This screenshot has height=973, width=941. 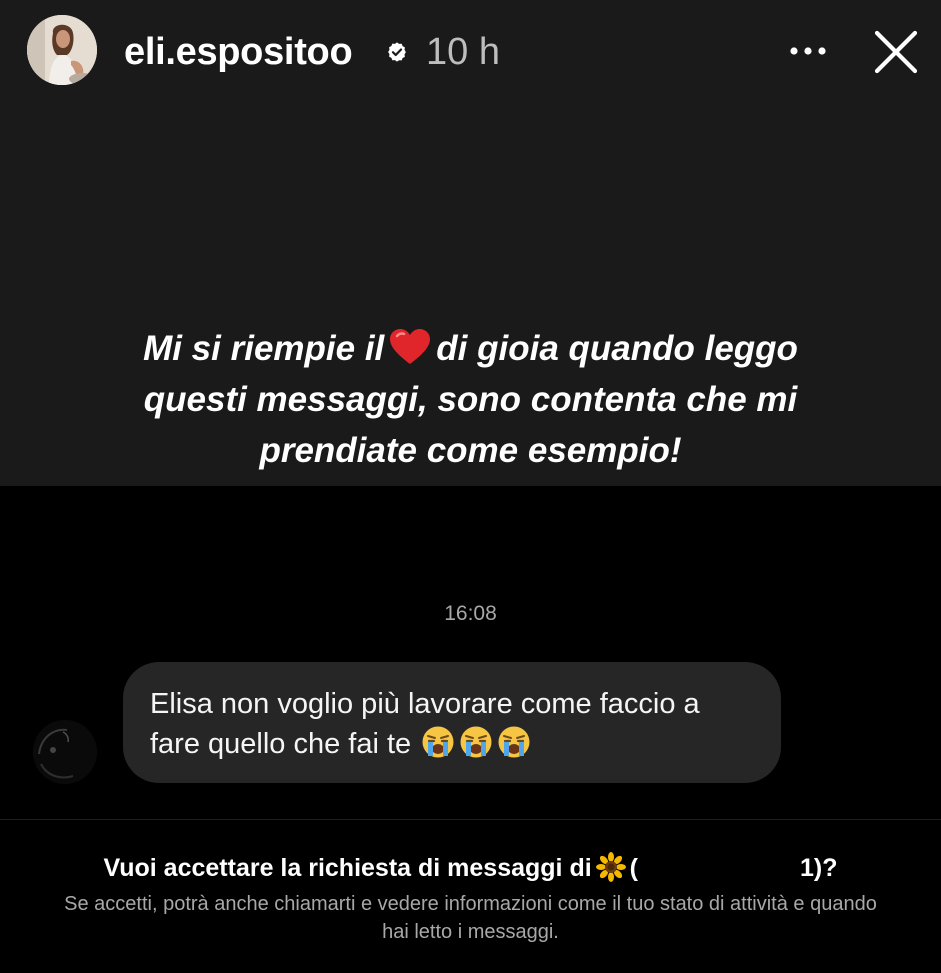 What do you see at coordinates (819, 868) in the screenshot?
I see `request-title-suffix: 1)?` at bounding box center [819, 868].